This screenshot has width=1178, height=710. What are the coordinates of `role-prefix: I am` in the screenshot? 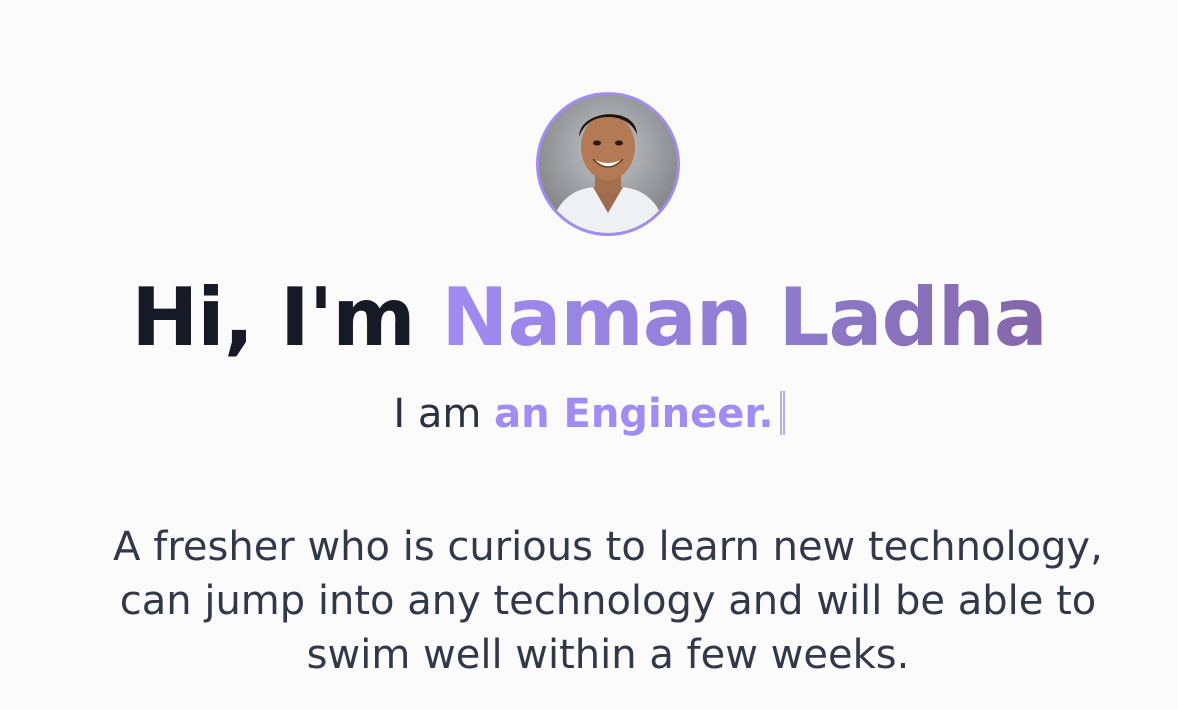 It's located at (437, 414).